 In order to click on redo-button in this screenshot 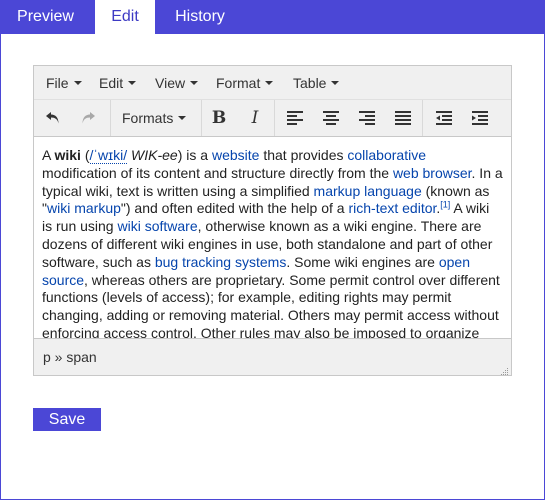, I will do `click(88, 118)`.